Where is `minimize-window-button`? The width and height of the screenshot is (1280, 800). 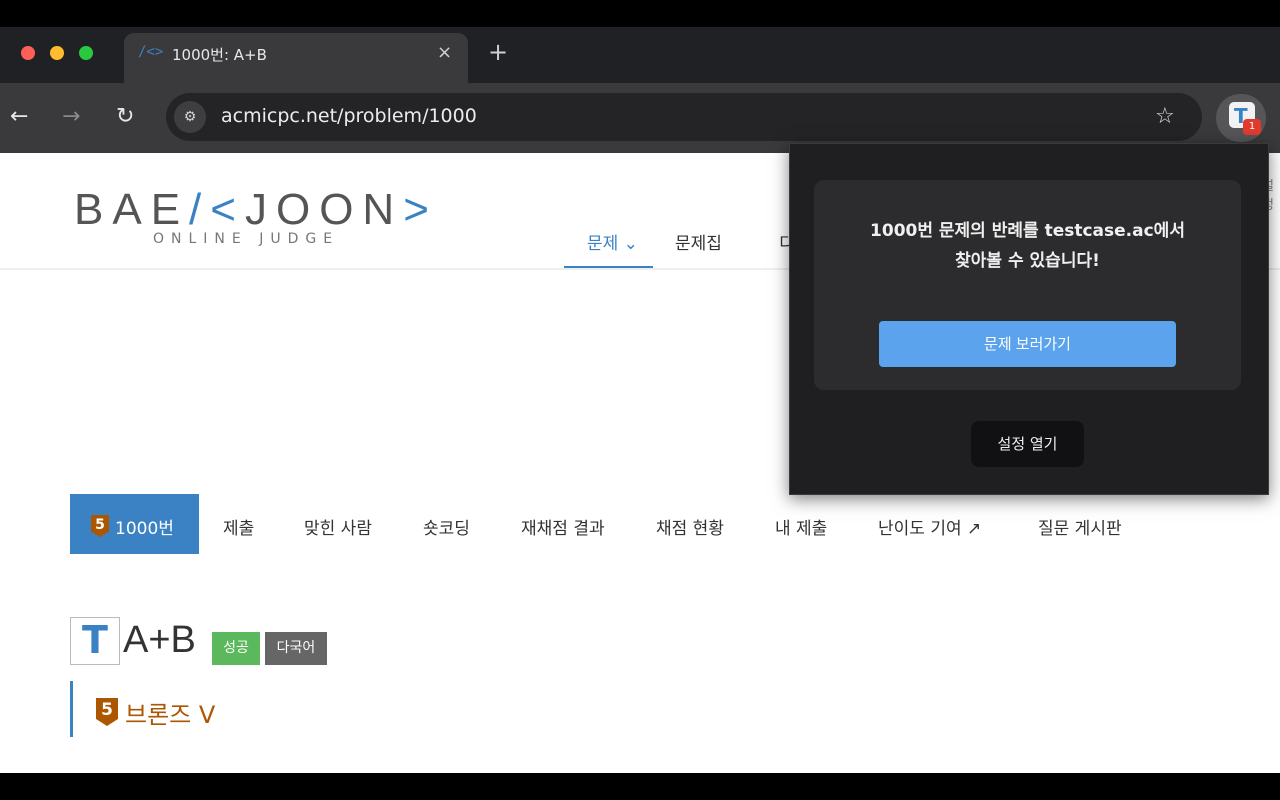
minimize-window-button is located at coordinates (57, 53).